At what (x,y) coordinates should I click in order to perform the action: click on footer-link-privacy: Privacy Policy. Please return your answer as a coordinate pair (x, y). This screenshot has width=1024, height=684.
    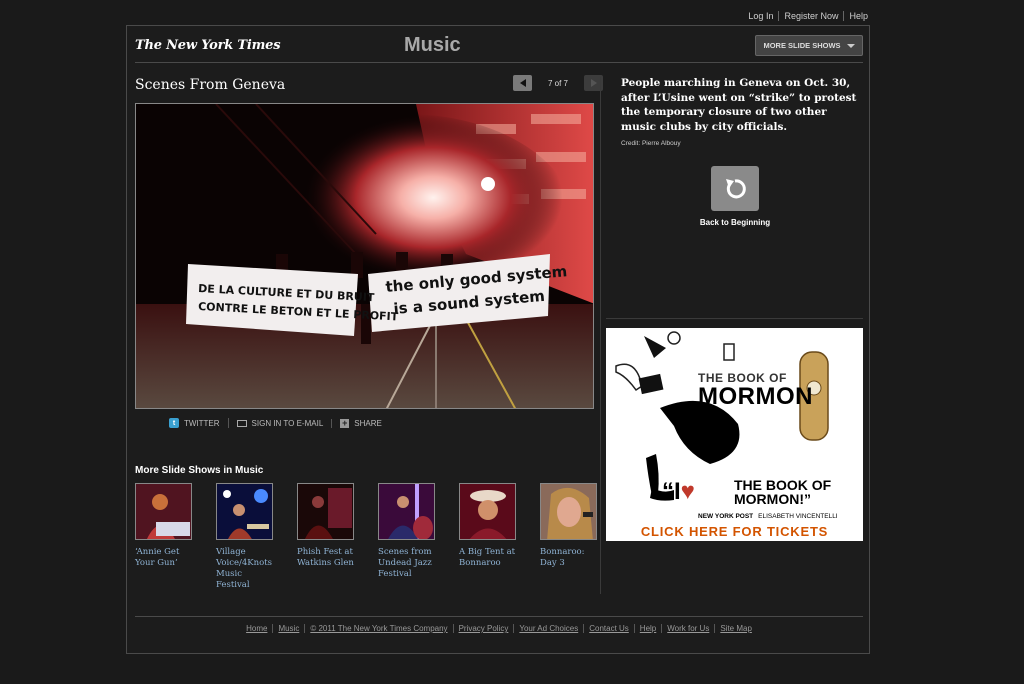
    Looking at the image, I should click on (484, 628).